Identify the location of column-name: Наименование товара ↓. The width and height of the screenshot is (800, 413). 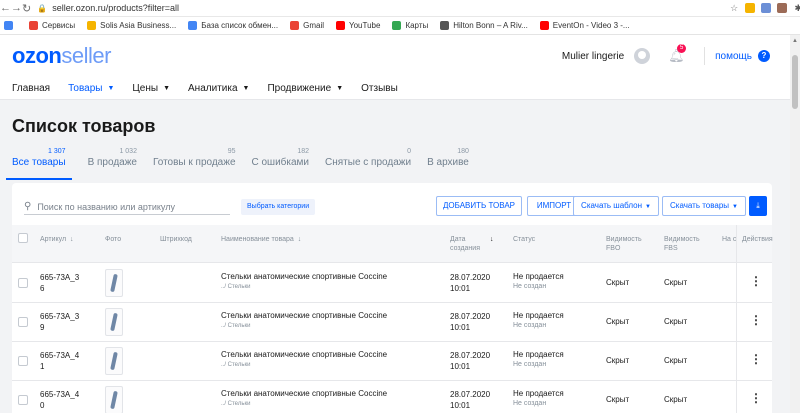
(261, 239).